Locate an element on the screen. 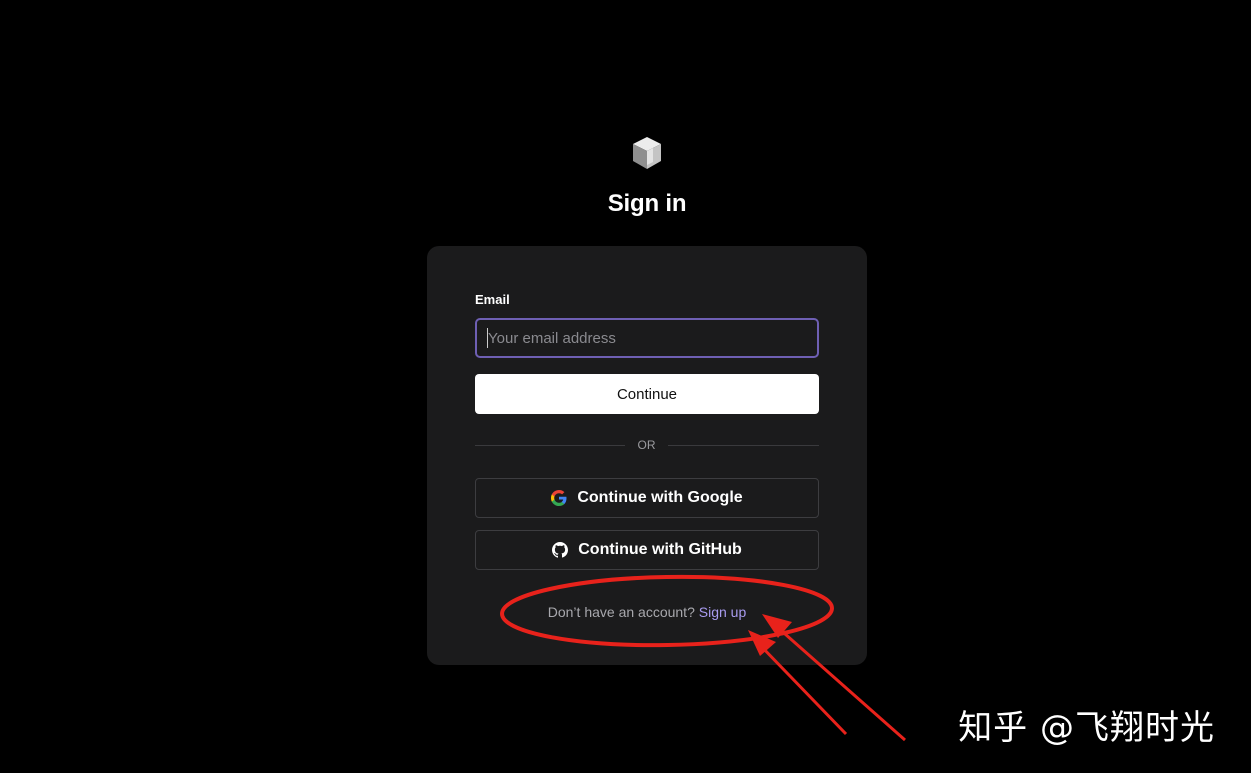 This screenshot has height=773, width=1251. signup-row: Don’t have an account? Sign up is located at coordinates (647, 612).